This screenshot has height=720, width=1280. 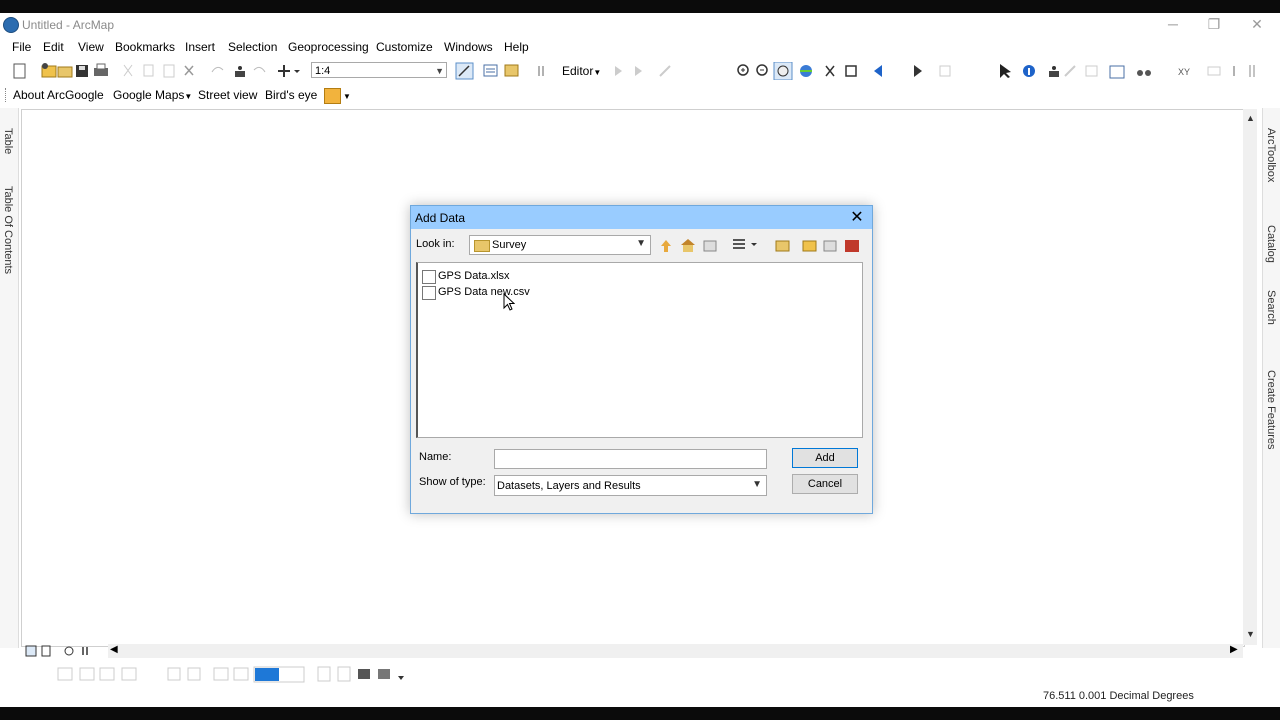 What do you see at coordinates (169, 71) in the screenshot?
I see `paste-icon` at bounding box center [169, 71].